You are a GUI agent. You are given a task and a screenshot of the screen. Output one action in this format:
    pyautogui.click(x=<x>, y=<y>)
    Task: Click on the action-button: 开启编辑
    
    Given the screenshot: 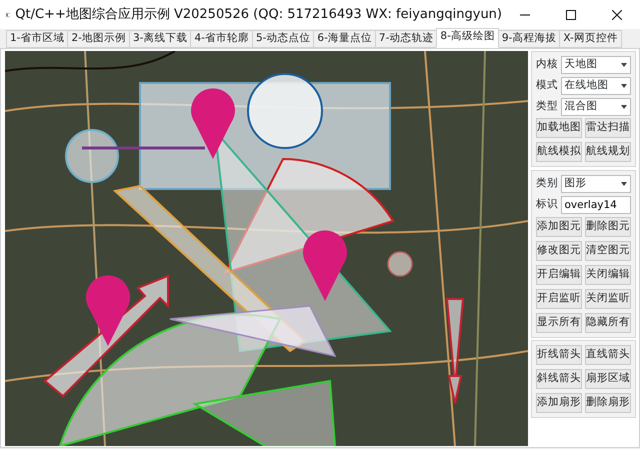 What is the action you would take?
    pyautogui.click(x=559, y=274)
    